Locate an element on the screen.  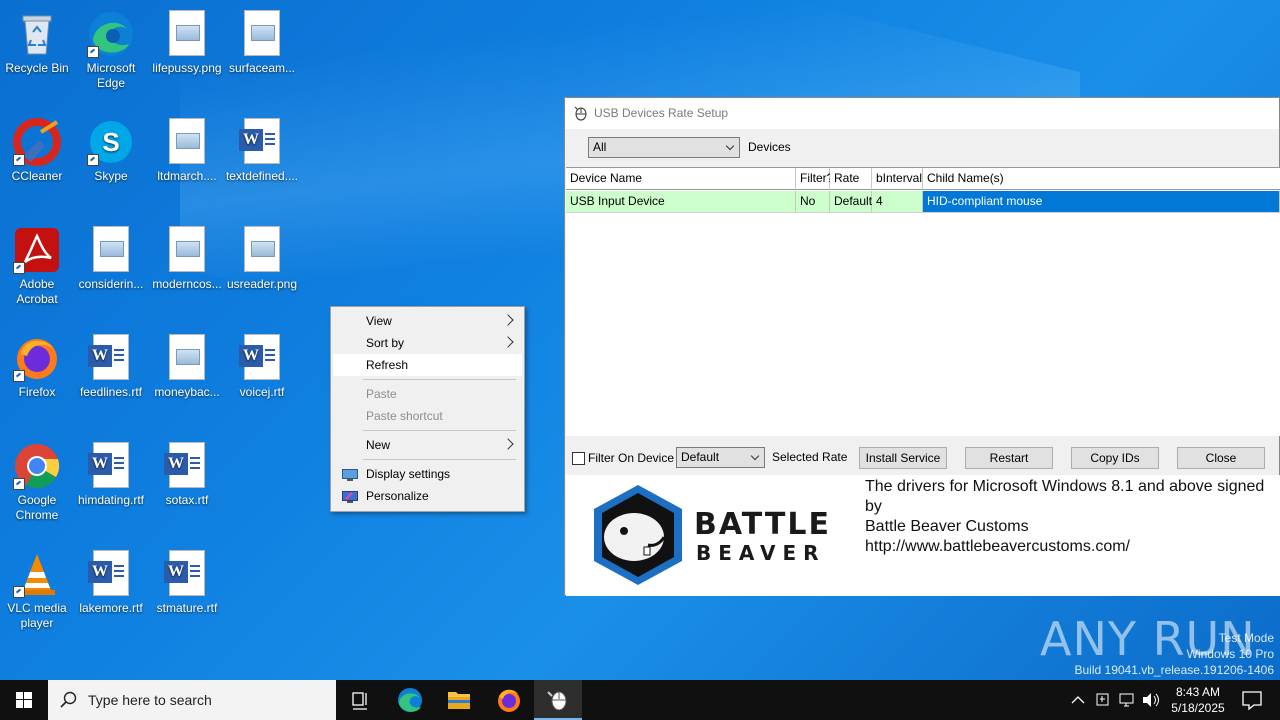
desktop-icon-file: W feedlines.rtf is located at coordinates (111, 364).